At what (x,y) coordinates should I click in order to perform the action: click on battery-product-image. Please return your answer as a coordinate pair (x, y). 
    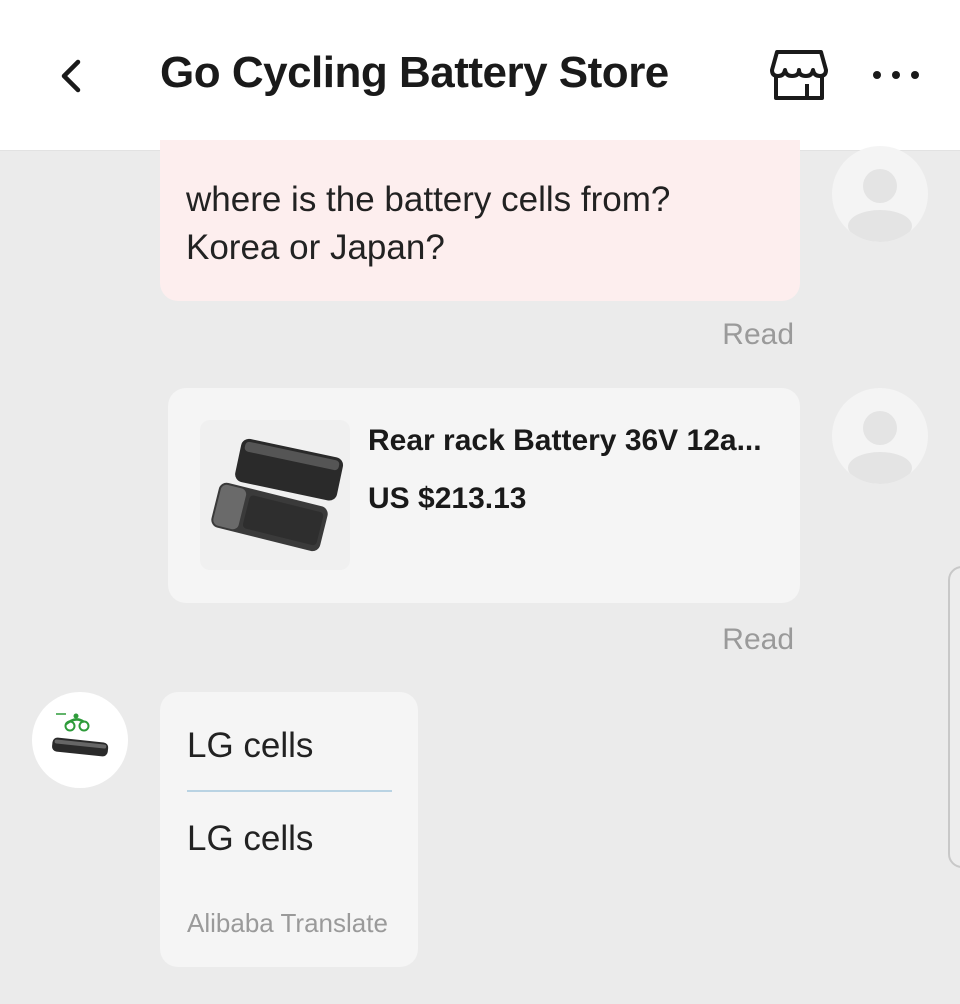
    Looking at the image, I should click on (277, 495).